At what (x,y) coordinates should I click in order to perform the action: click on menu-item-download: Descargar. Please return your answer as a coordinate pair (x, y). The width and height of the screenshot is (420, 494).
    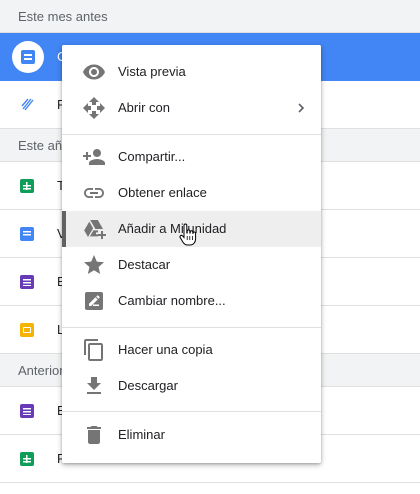
    Looking at the image, I should click on (191, 386).